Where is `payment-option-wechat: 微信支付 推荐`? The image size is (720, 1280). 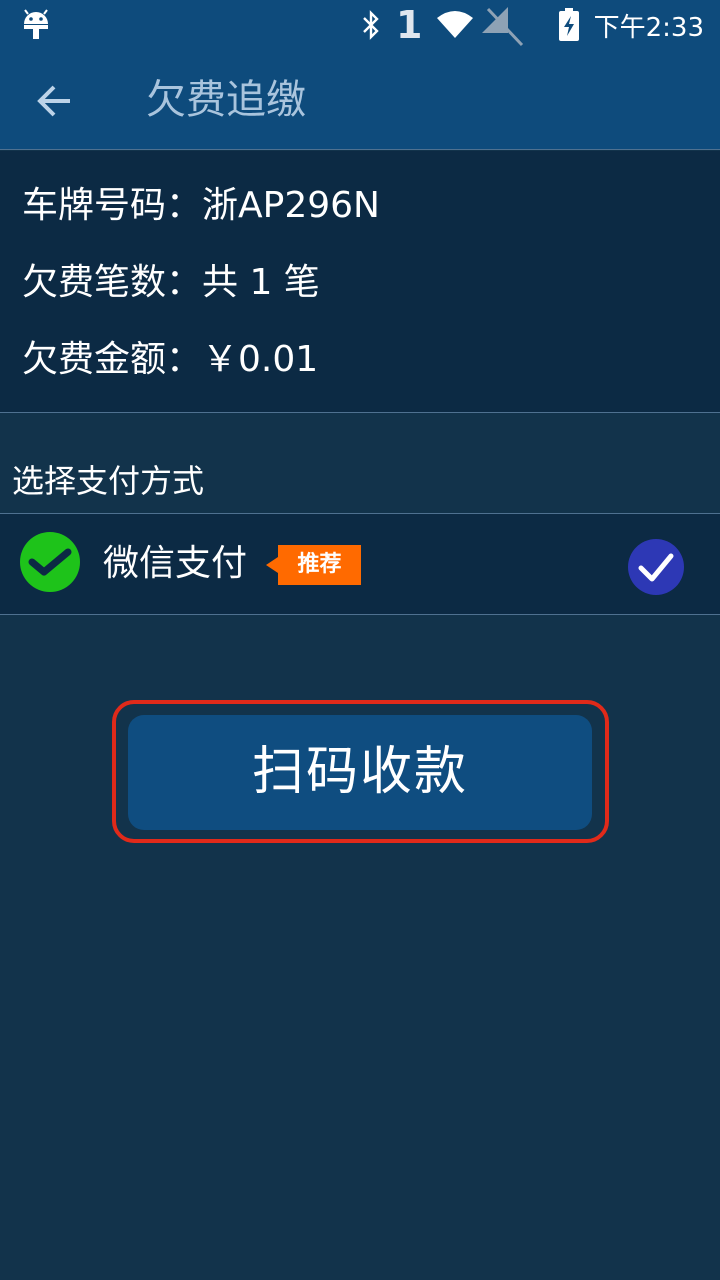
payment-option-wechat: 微信支付 推荐 is located at coordinates (360, 564).